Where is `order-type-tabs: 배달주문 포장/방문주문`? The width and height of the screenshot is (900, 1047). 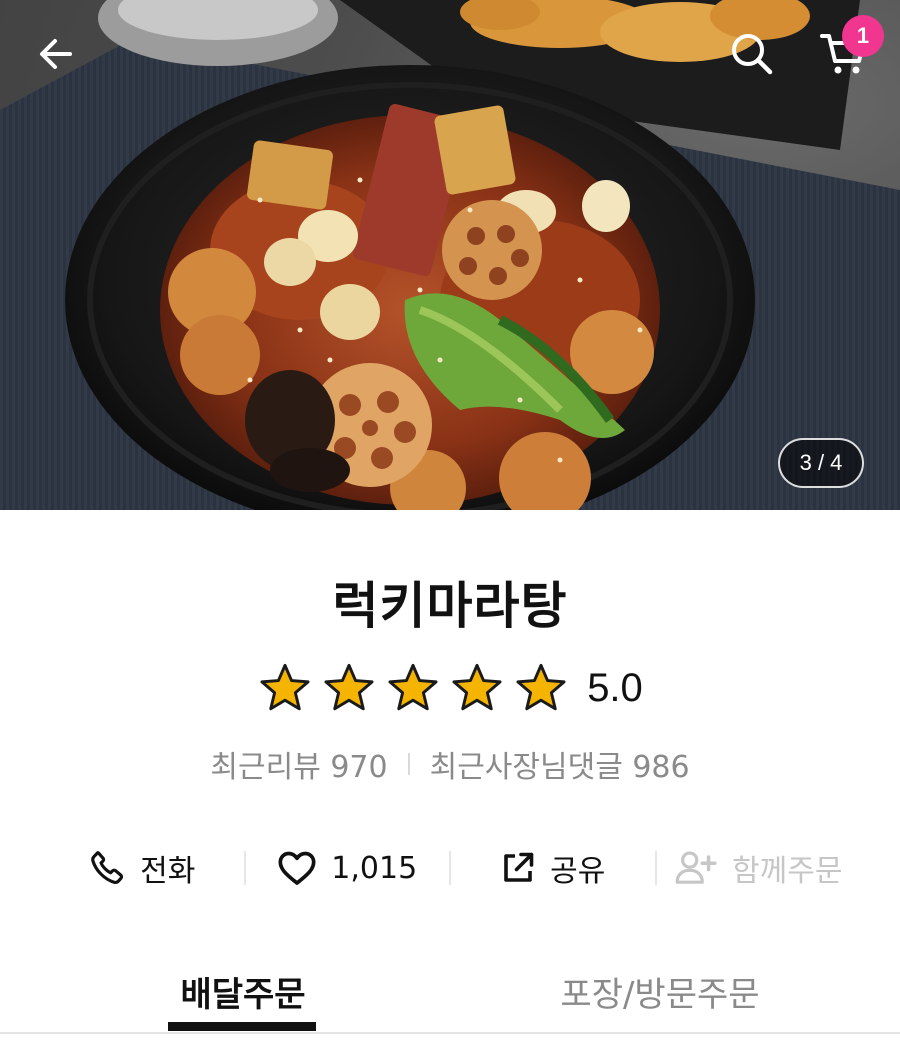
order-type-tabs: 배달주문 포장/방문주문 is located at coordinates (450, 993).